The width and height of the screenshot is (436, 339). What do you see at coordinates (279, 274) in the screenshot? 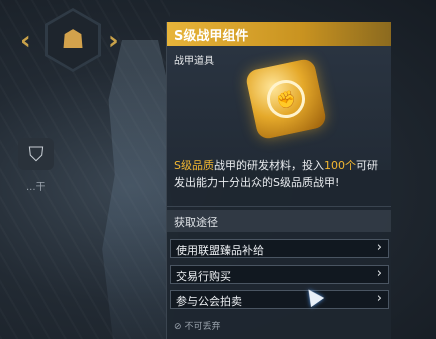
I see `source-button-trade: 交易行购买 ›` at bounding box center [279, 274].